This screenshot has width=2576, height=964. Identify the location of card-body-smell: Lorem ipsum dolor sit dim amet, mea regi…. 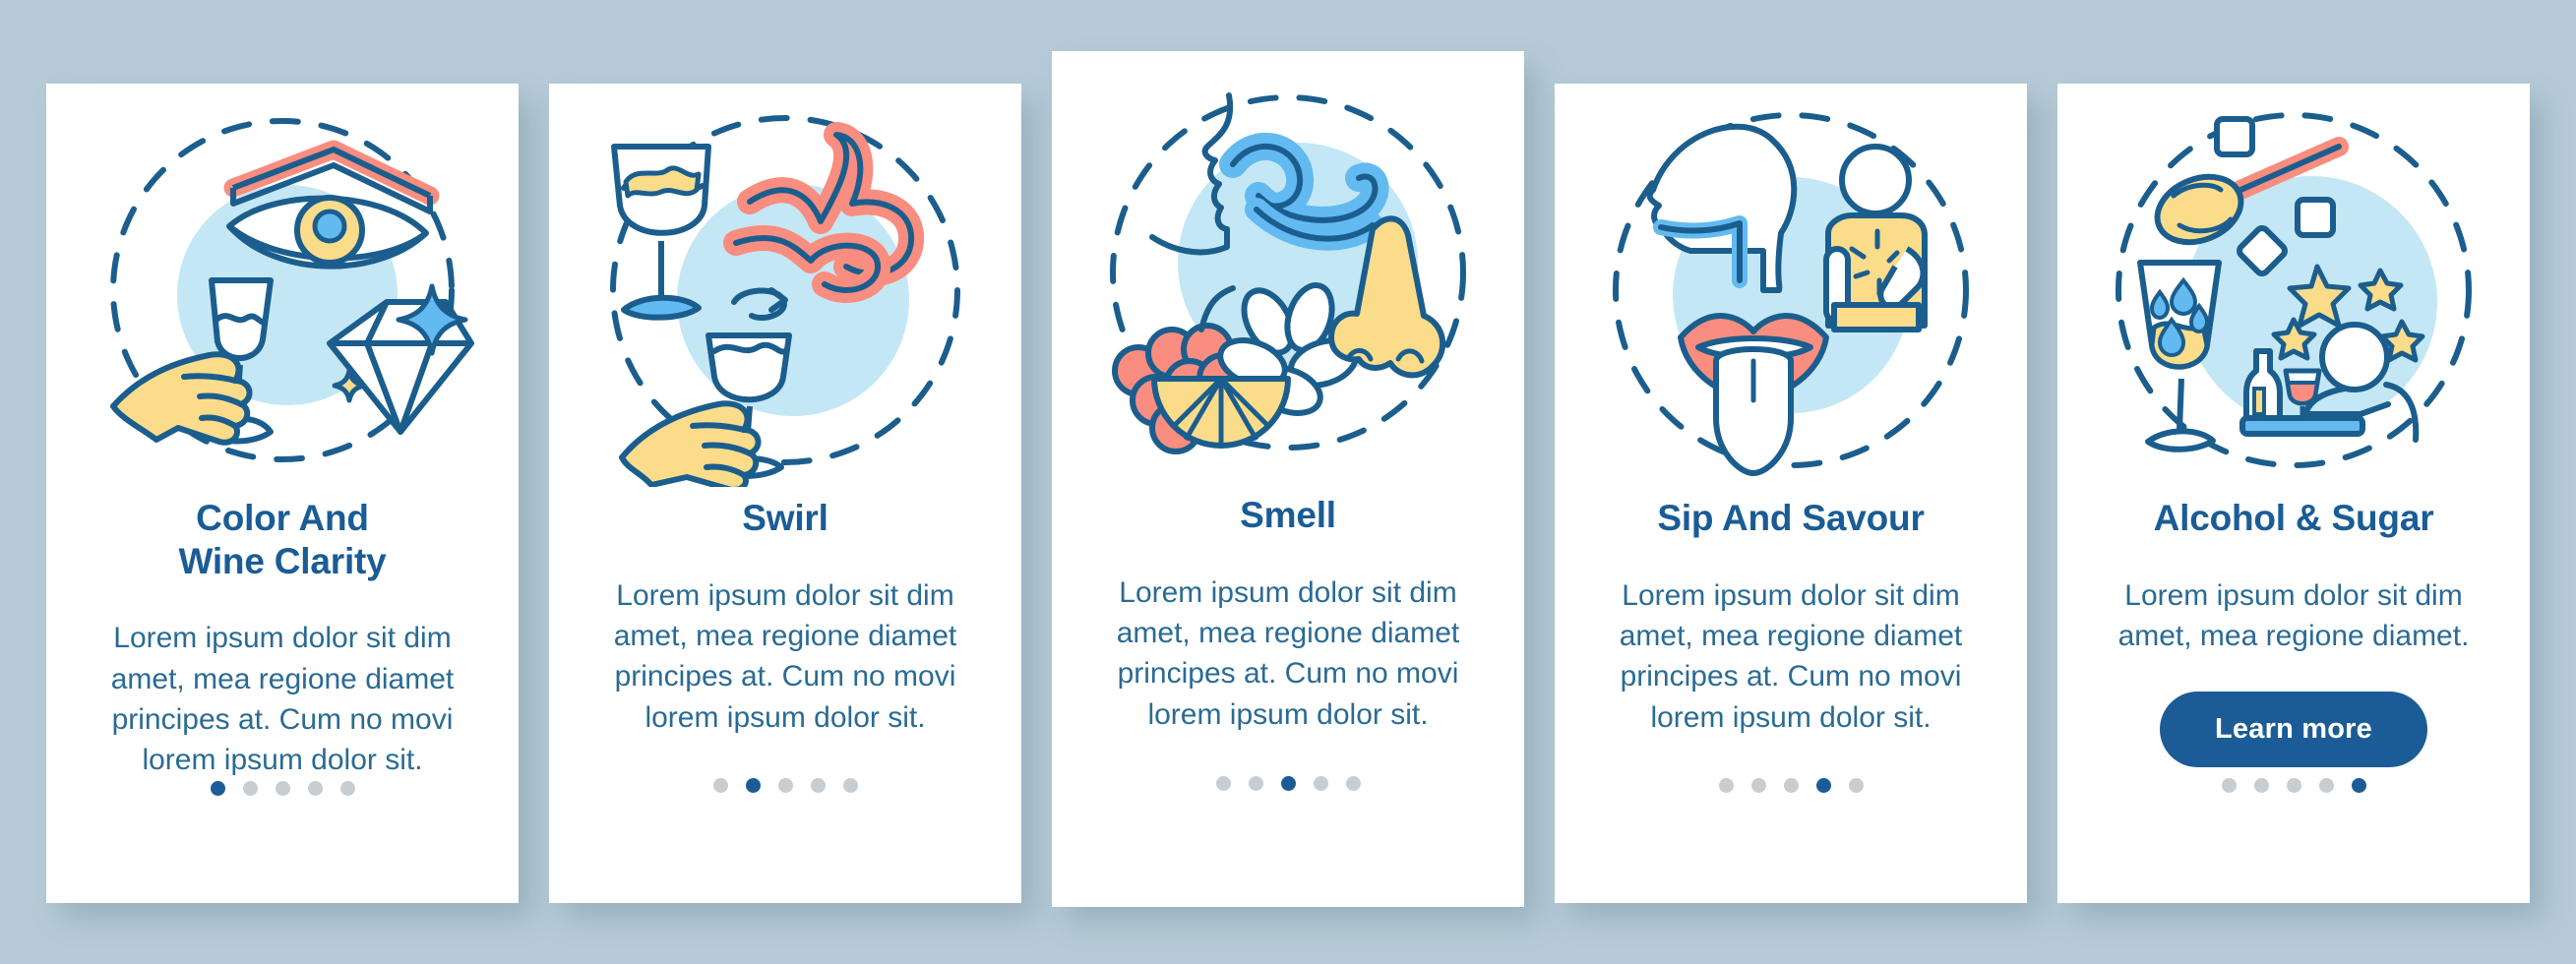
(1288, 653).